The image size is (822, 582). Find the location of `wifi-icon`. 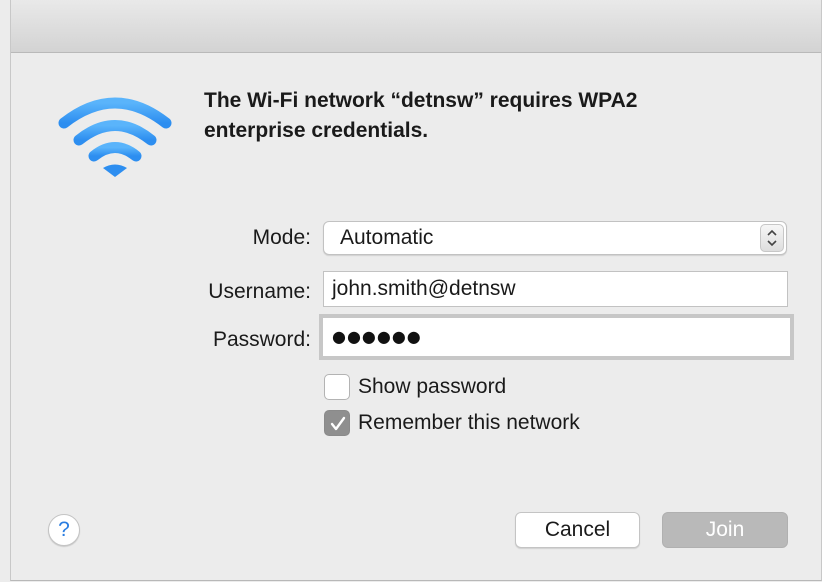

wifi-icon is located at coordinates (115, 136).